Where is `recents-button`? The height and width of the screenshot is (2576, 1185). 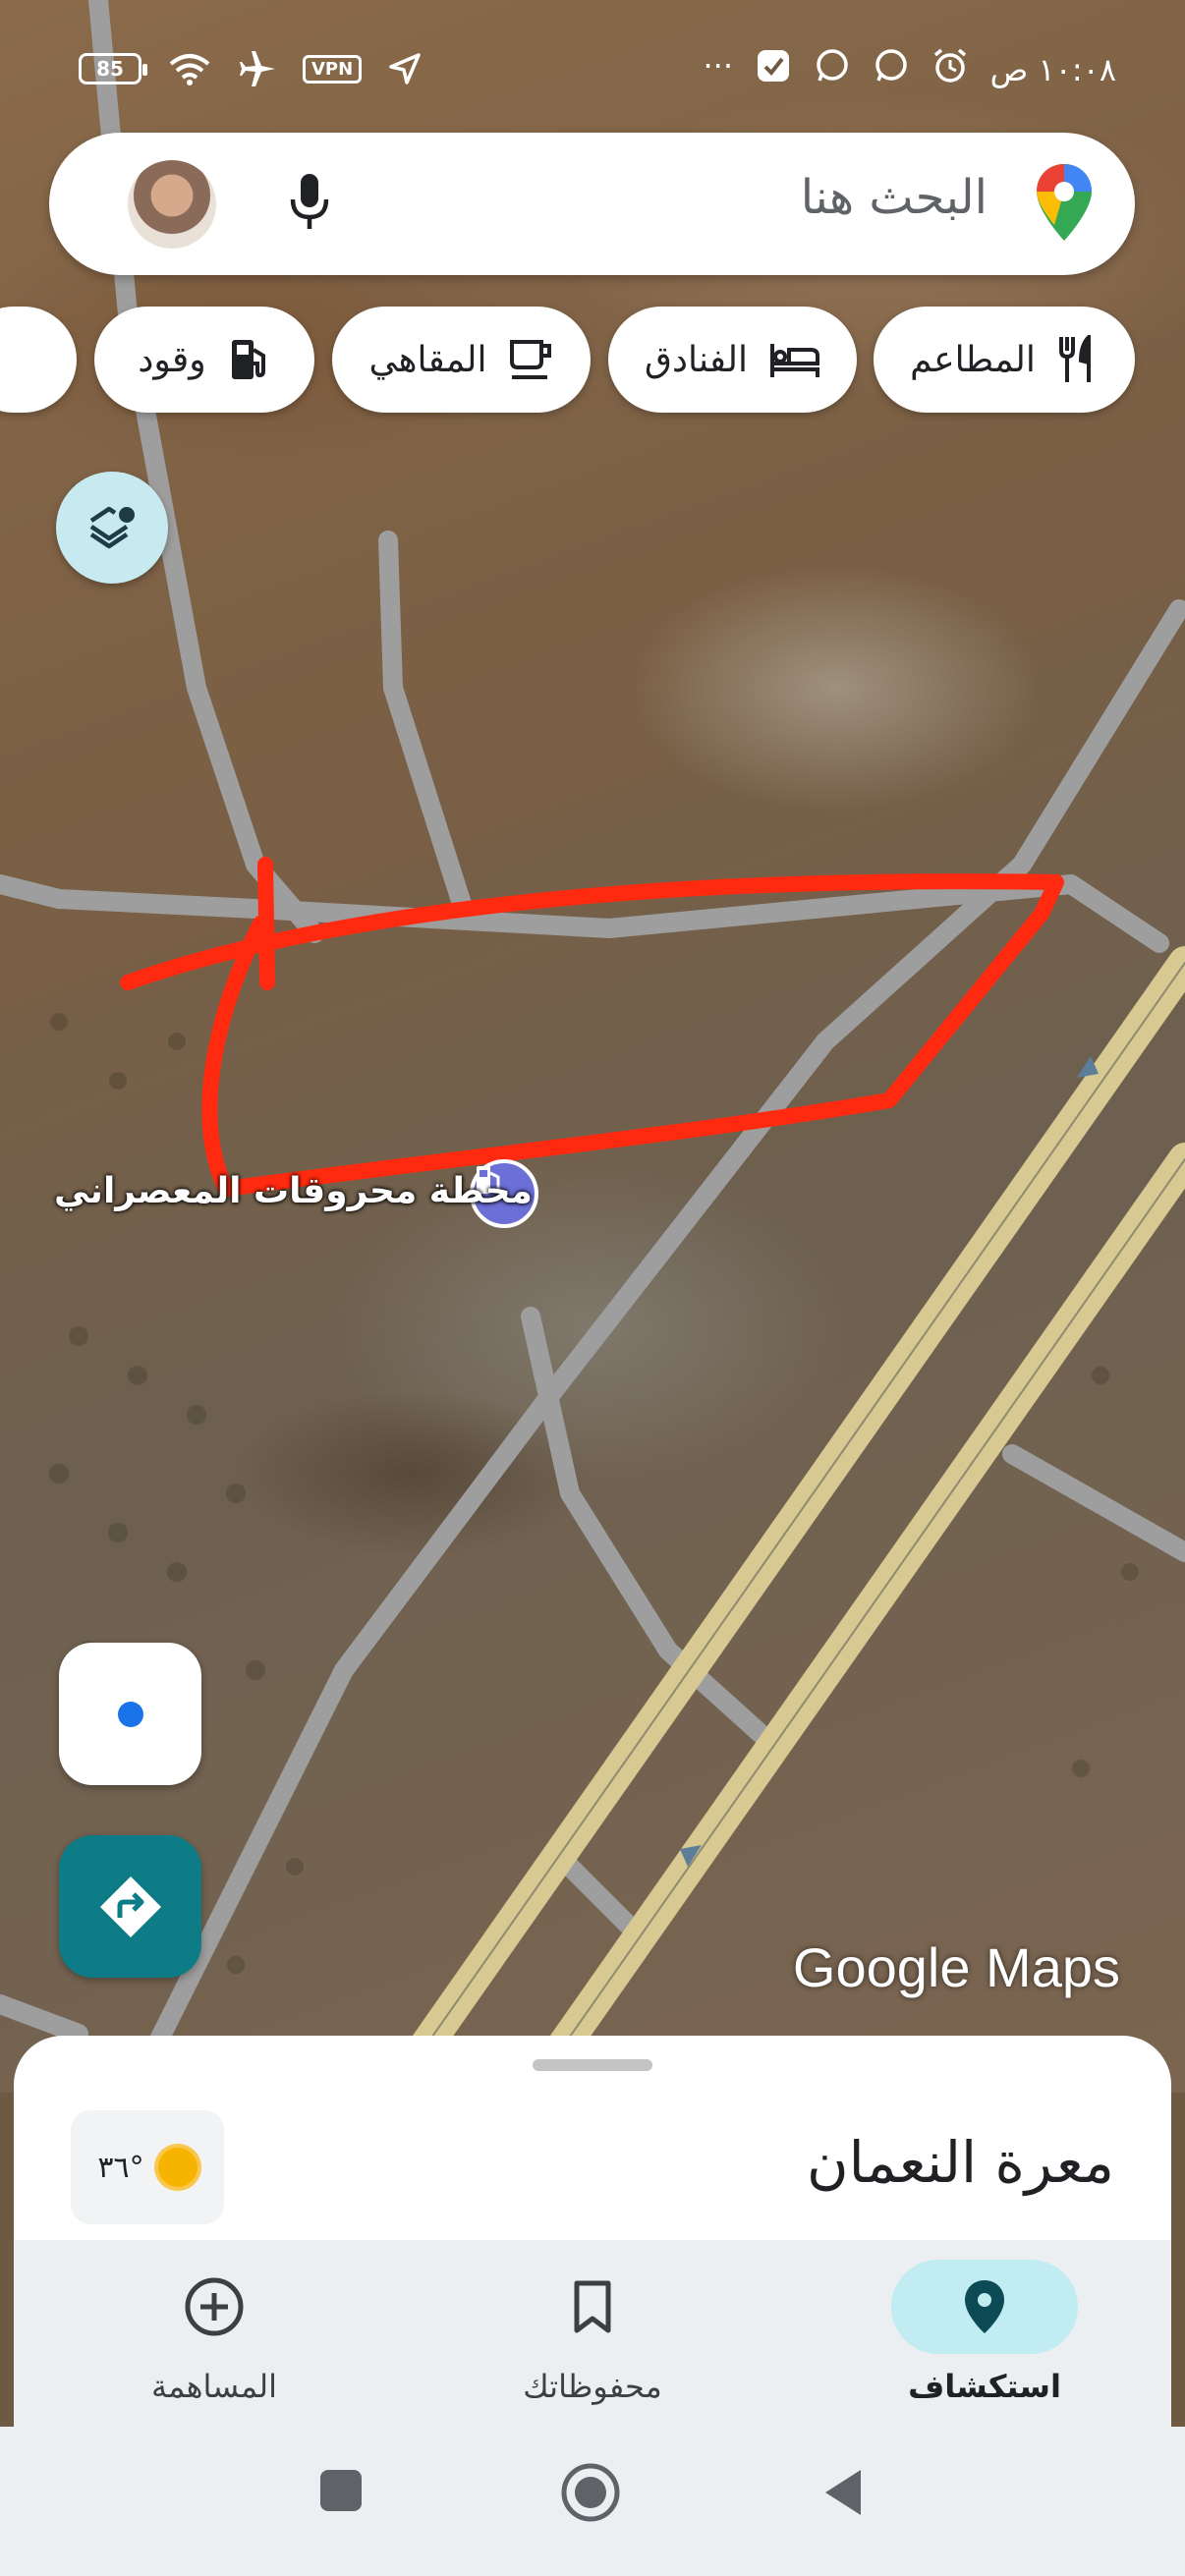 recents-button is located at coordinates (341, 2490).